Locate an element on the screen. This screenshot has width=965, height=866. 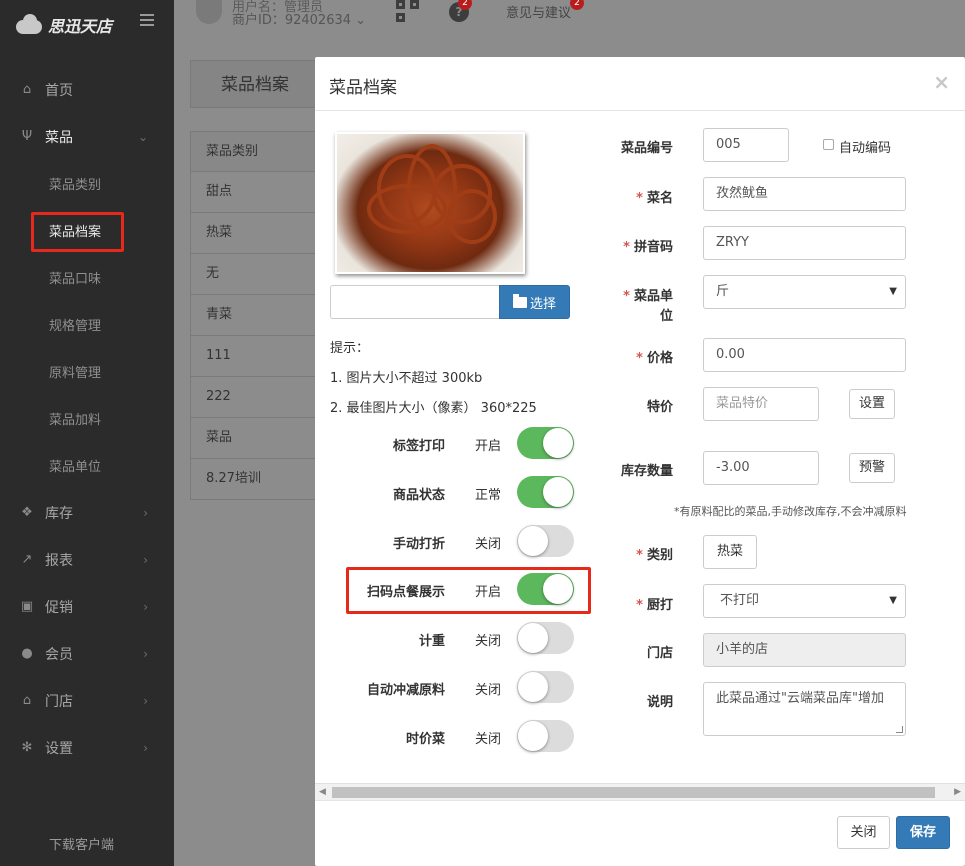
sidebar-subitem-specs: 规格管理 is located at coordinates (87, 324).